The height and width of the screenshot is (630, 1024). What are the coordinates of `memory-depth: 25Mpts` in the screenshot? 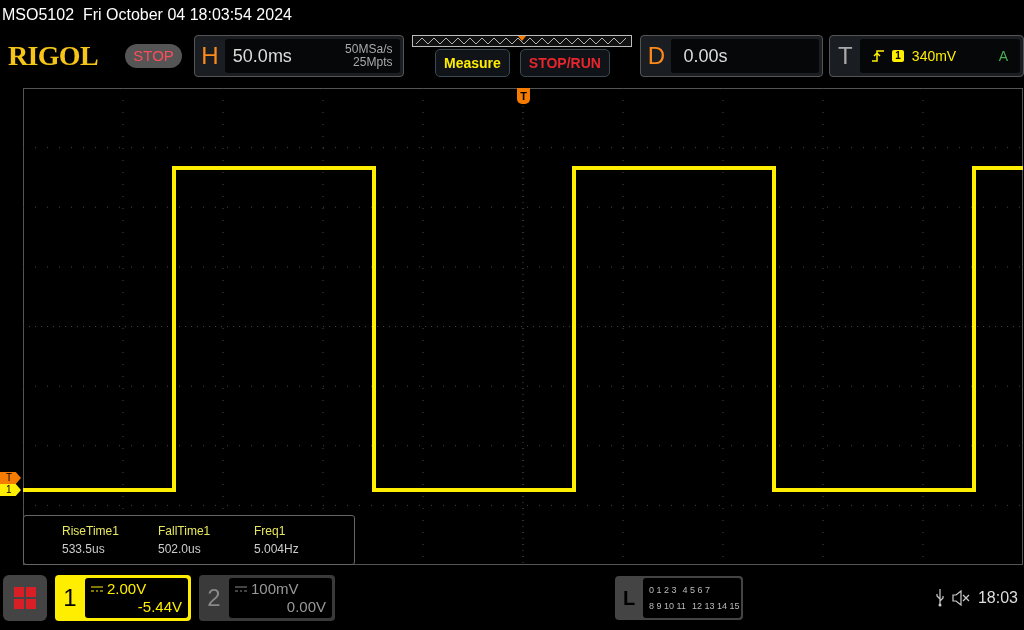 It's located at (373, 62).